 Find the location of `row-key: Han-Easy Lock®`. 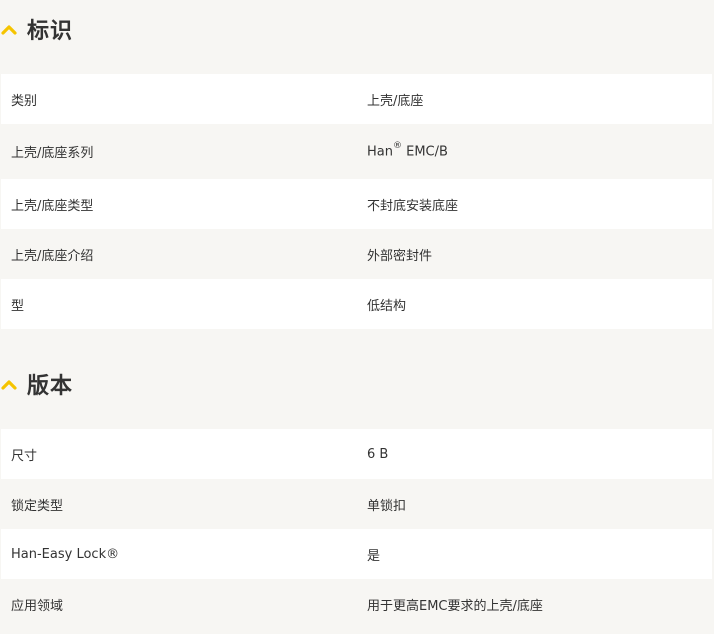

row-key: Han-Easy Lock® is located at coordinates (65, 554).